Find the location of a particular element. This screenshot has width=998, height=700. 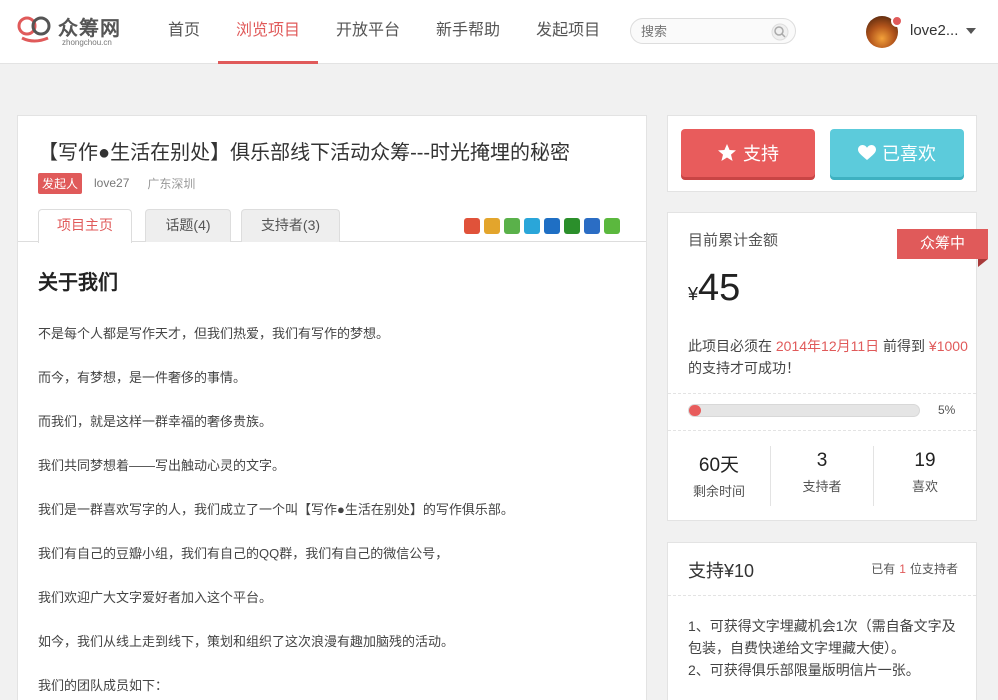

deadline-date: 2014年12月11日 is located at coordinates (827, 346).